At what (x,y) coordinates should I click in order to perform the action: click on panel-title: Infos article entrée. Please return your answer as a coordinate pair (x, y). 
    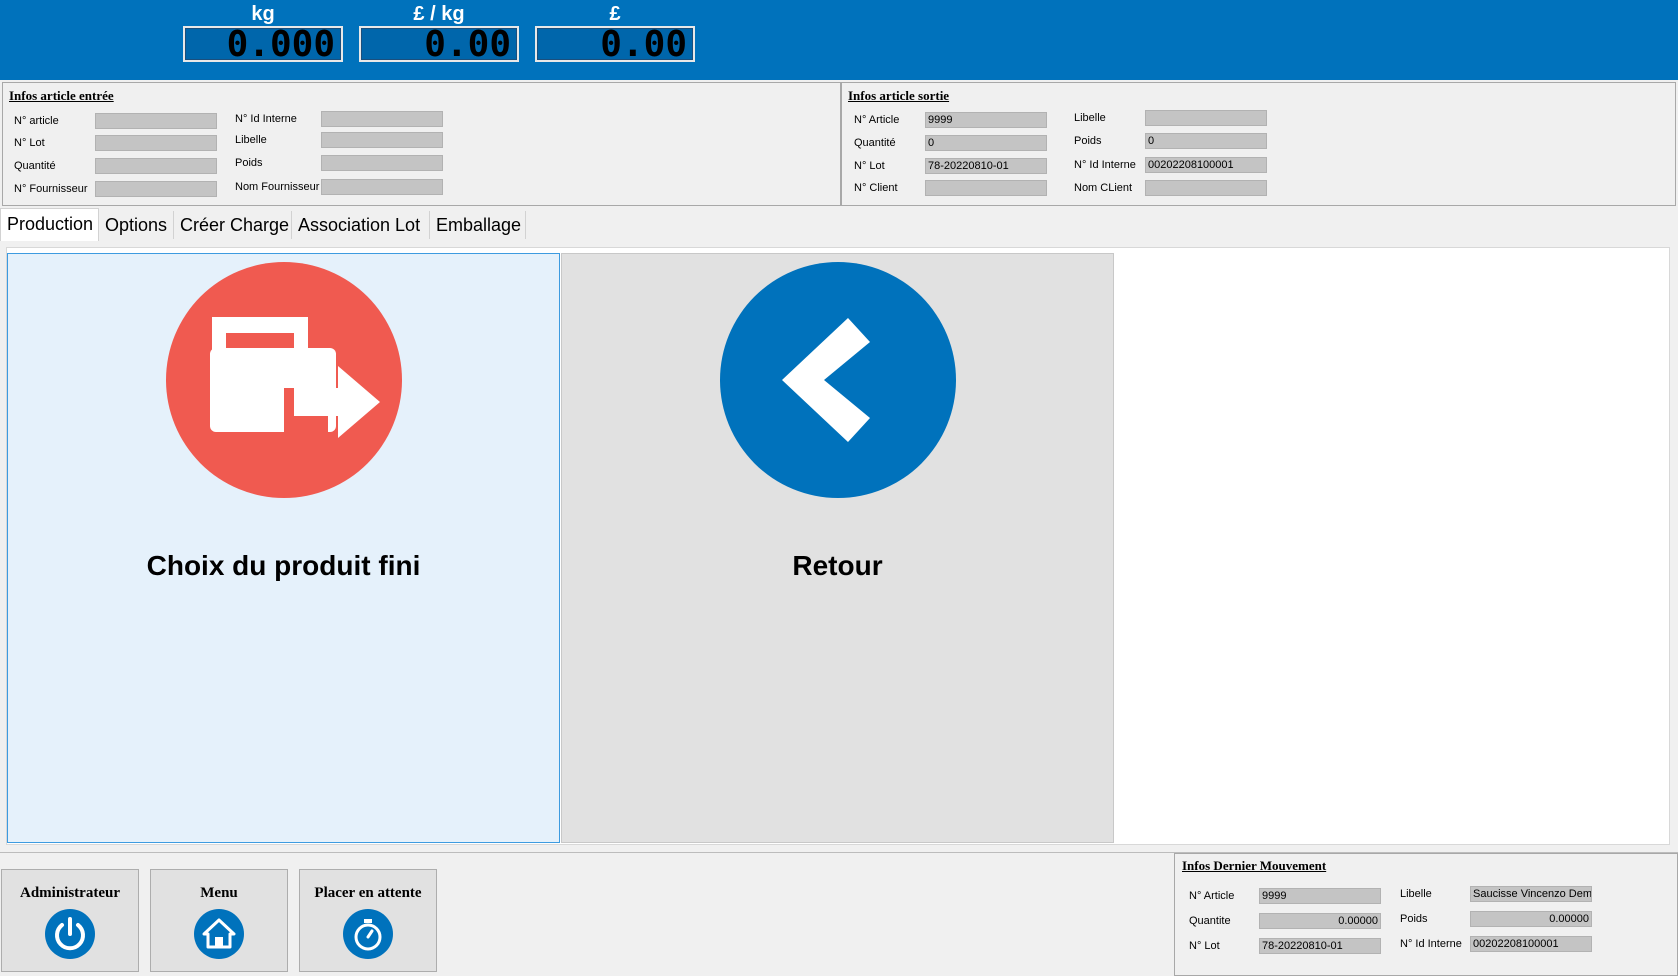
    Looking at the image, I should click on (61, 95).